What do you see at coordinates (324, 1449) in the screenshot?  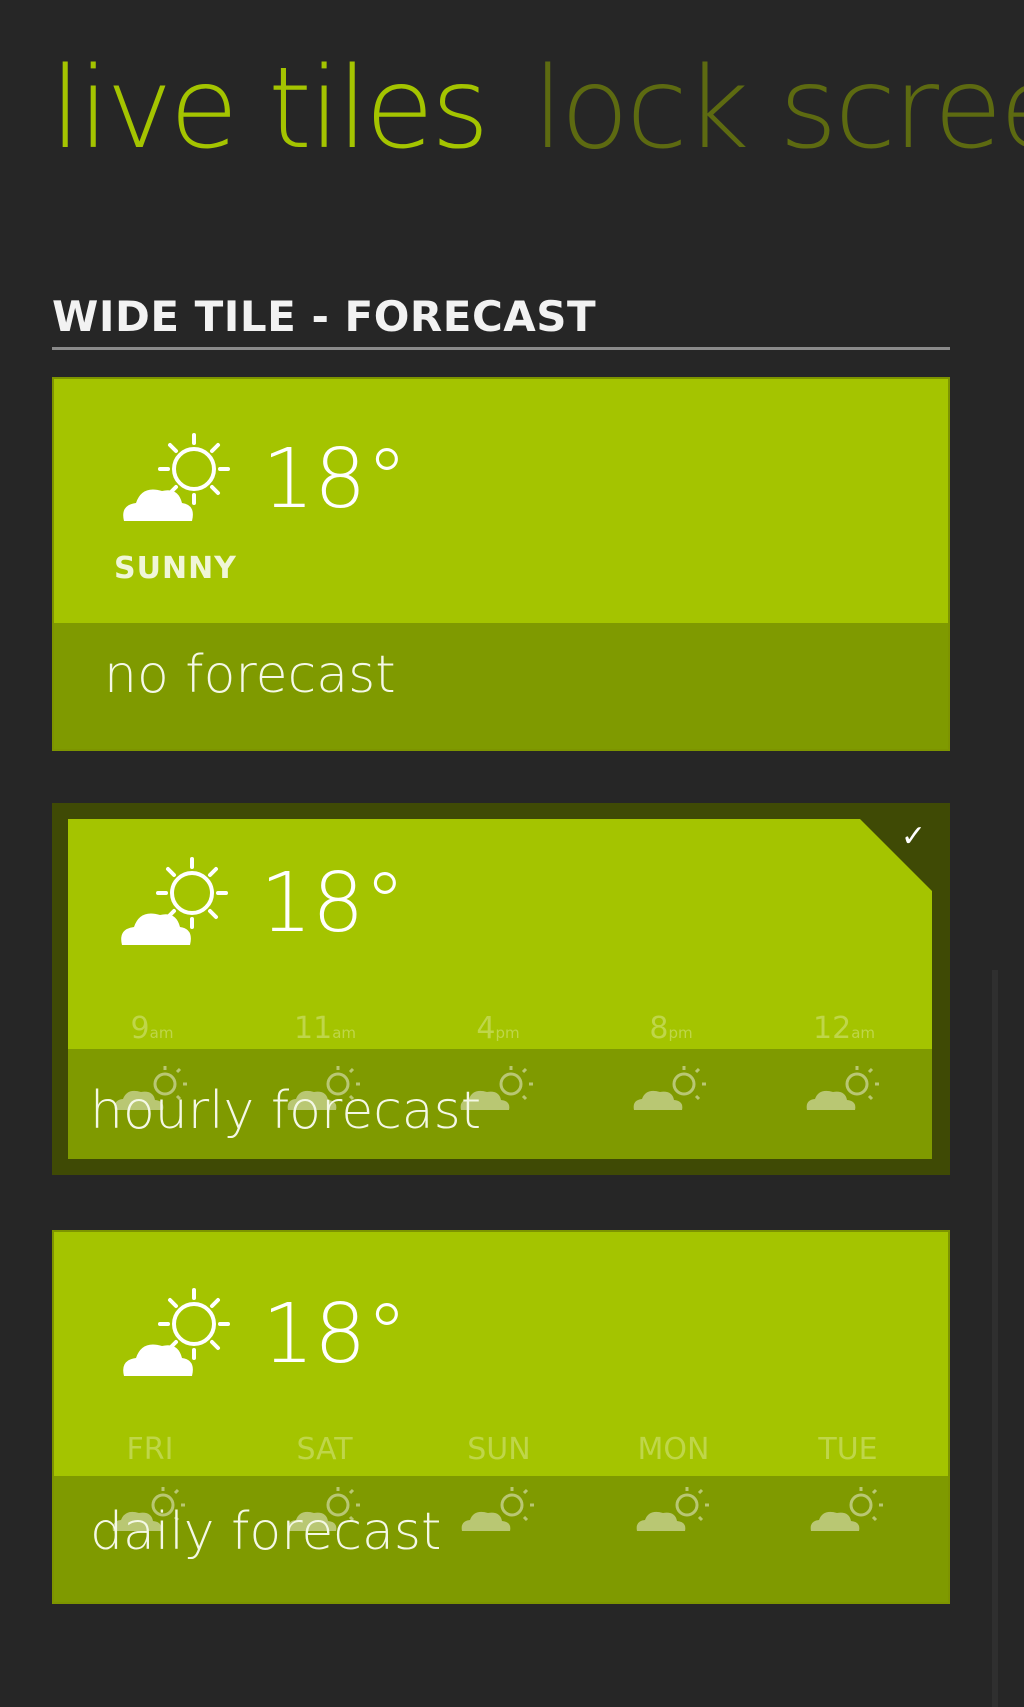 I see `forecast-day: SAT` at bounding box center [324, 1449].